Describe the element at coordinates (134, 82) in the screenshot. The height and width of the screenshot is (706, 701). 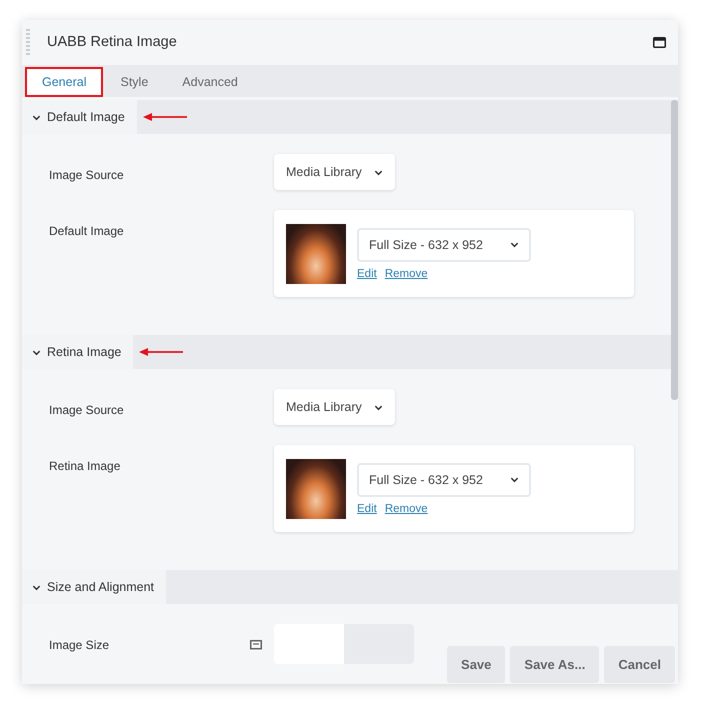
I see `tab: Style` at that location.